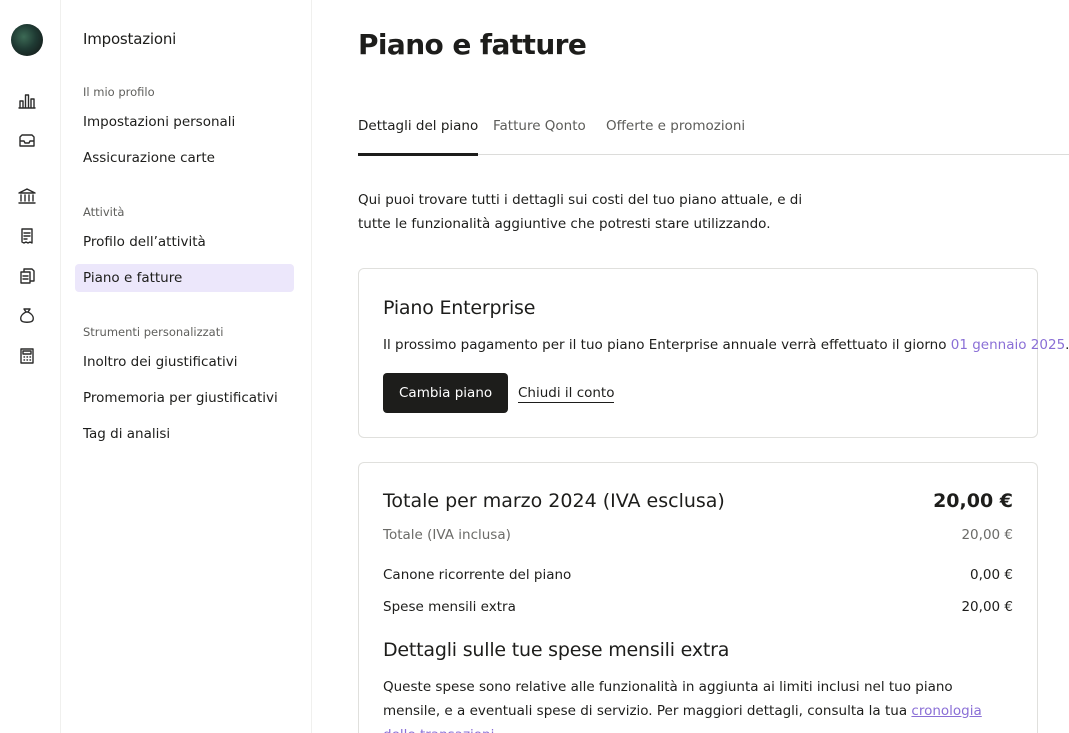  What do you see at coordinates (119, 92) in the screenshot?
I see `section-label-profile: Il mio profilo` at bounding box center [119, 92].